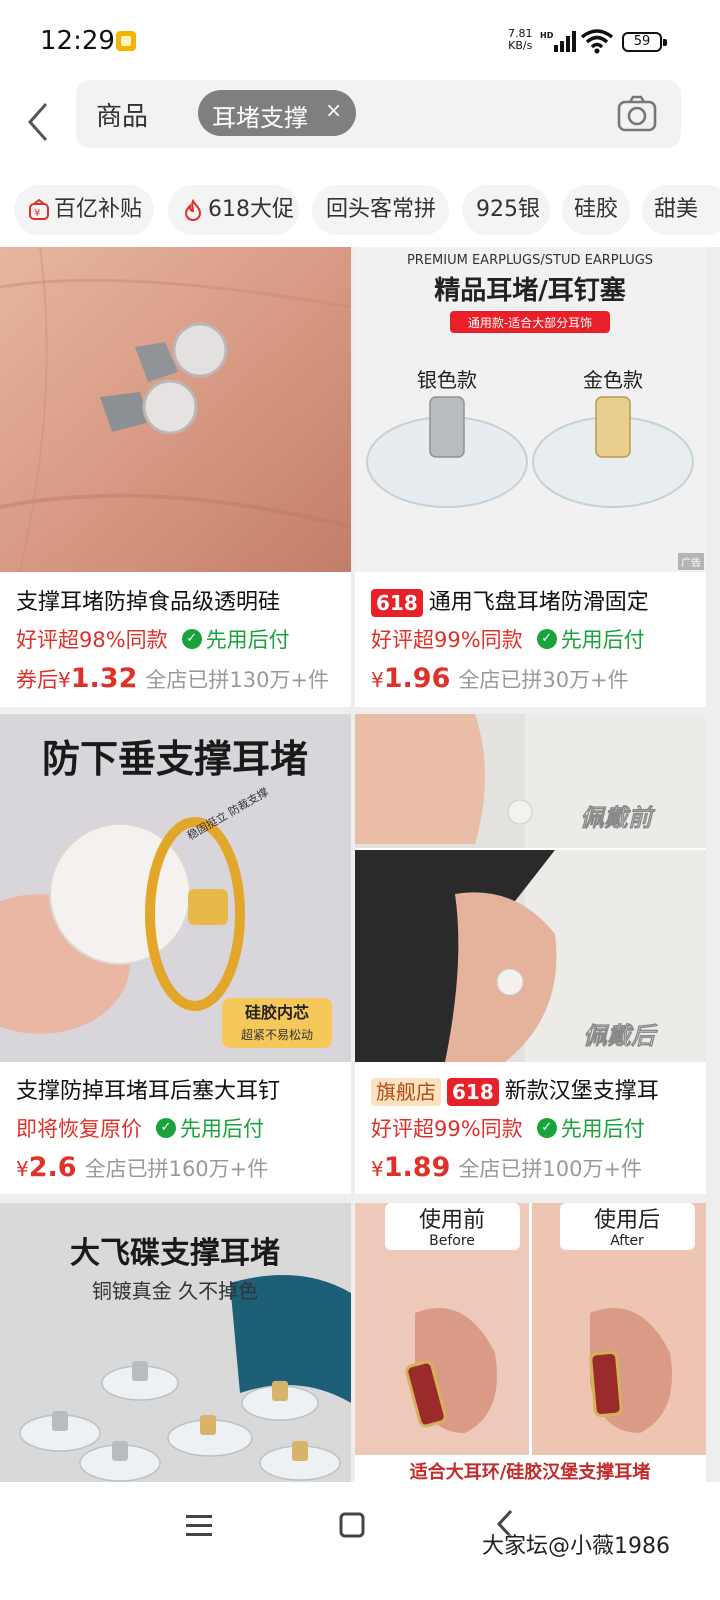  I want to click on store-tag: 旗舰店, so click(406, 1092).